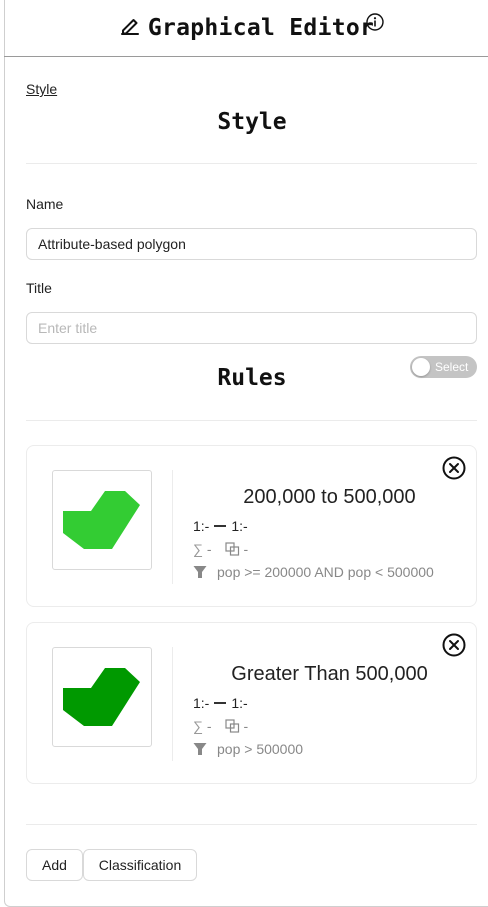 The height and width of the screenshot is (907, 488). I want to click on rule-name: 200,000 to 500,000, so click(329, 497).